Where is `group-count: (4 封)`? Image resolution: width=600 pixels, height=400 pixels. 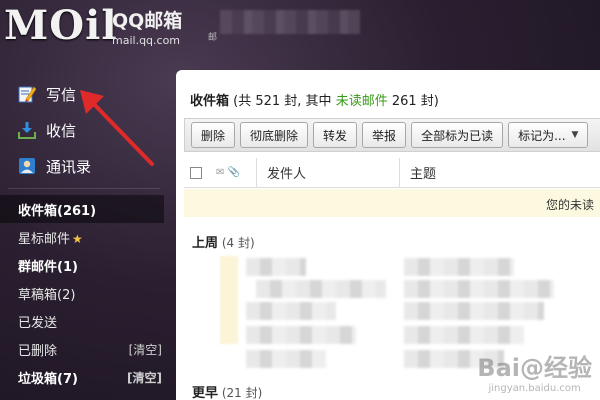
group-count: (4 封) is located at coordinates (236, 243).